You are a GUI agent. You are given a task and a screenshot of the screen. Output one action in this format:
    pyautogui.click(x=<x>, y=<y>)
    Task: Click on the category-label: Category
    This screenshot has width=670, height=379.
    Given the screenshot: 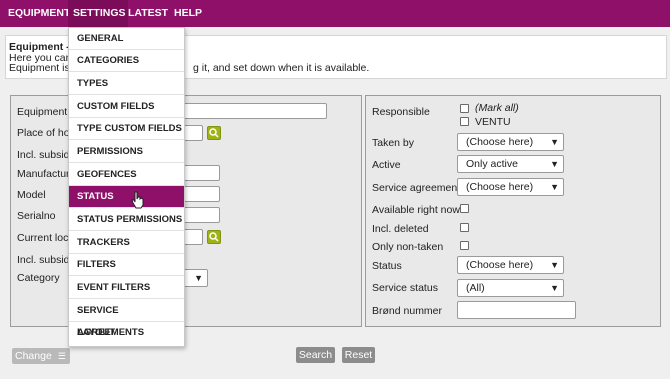 What is the action you would take?
    pyautogui.click(x=38, y=278)
    